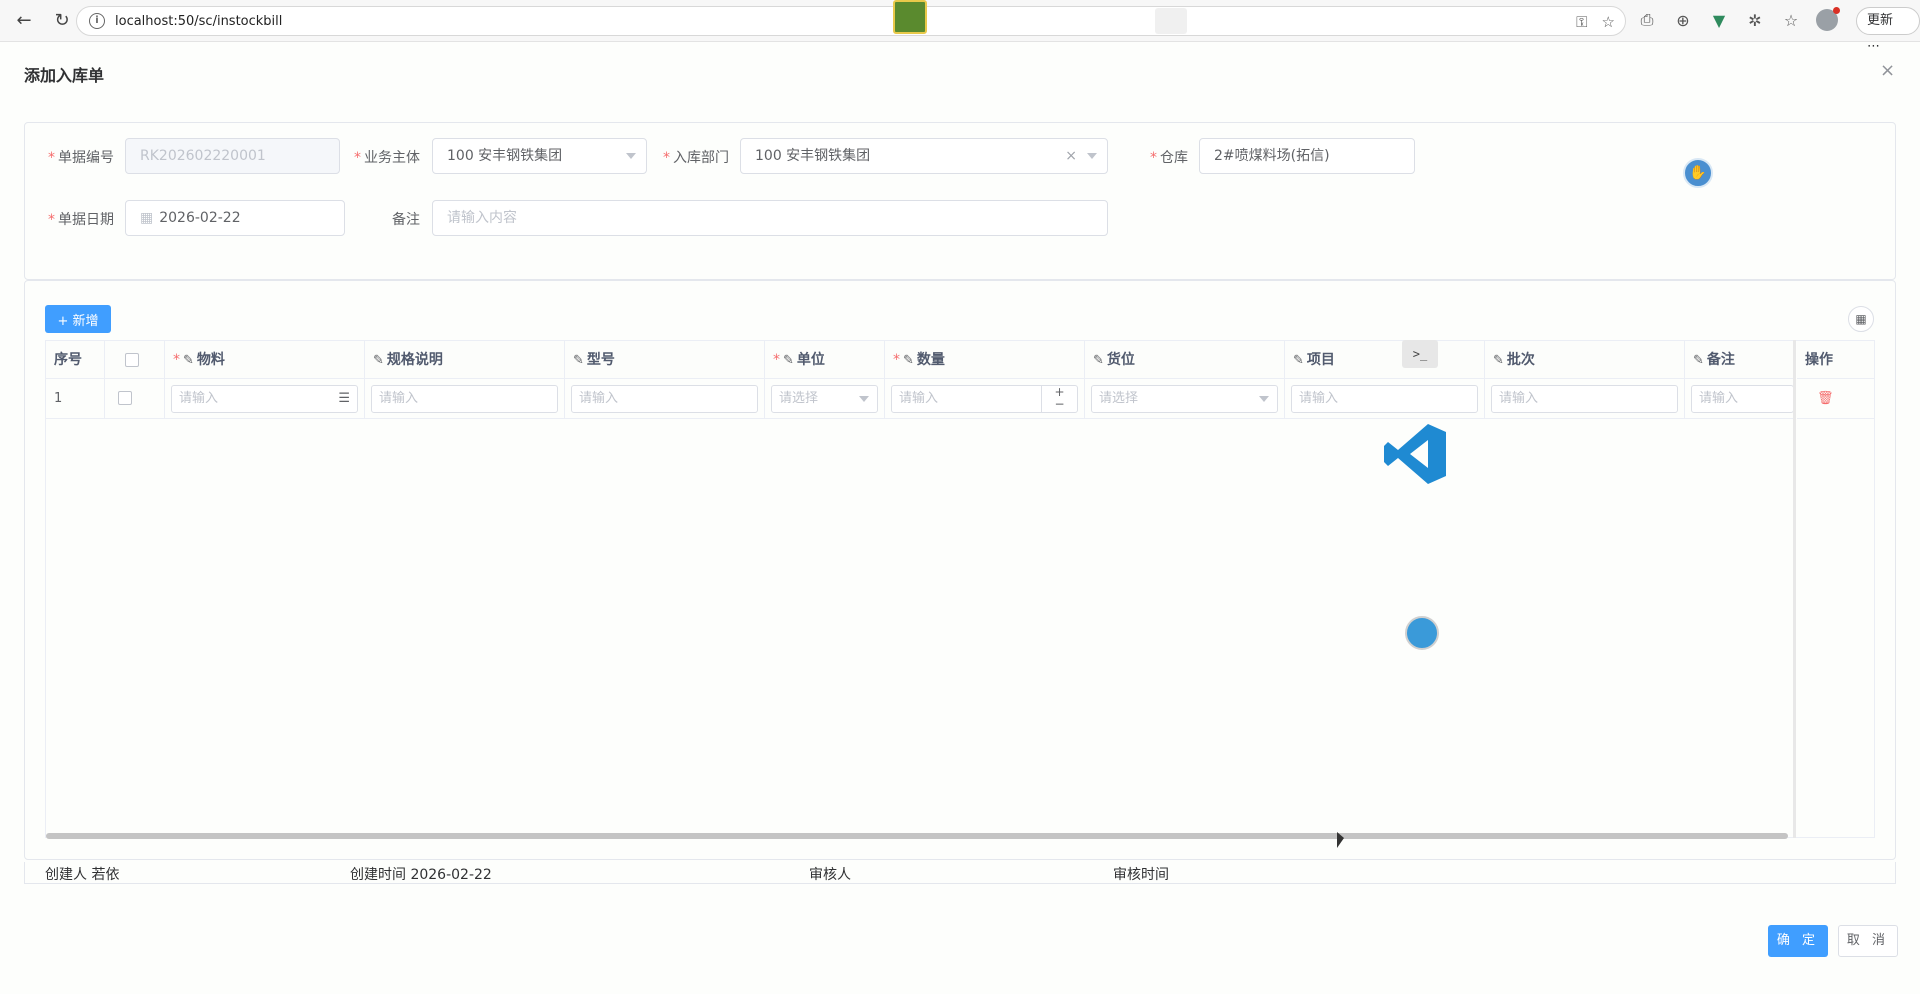 The height and width of the screenshot is (994, 1920). Describe the element at coordinates (924, 156) in the screenshot. I see `dept-select: 100 安丰钢铁集团 ×` at that location.